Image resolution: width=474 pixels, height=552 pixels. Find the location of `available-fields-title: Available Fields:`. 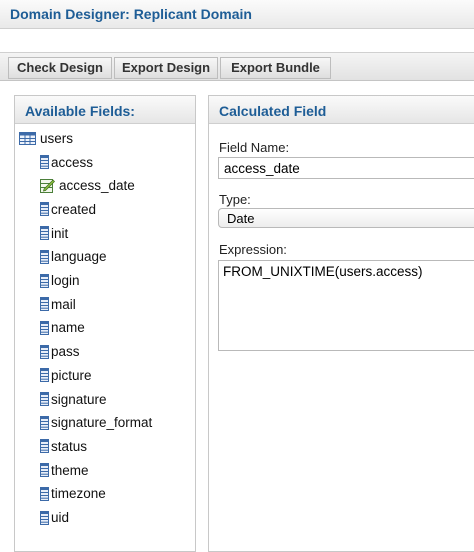

available-fields-title: Available Fields: is located at coordinates (80, 111).